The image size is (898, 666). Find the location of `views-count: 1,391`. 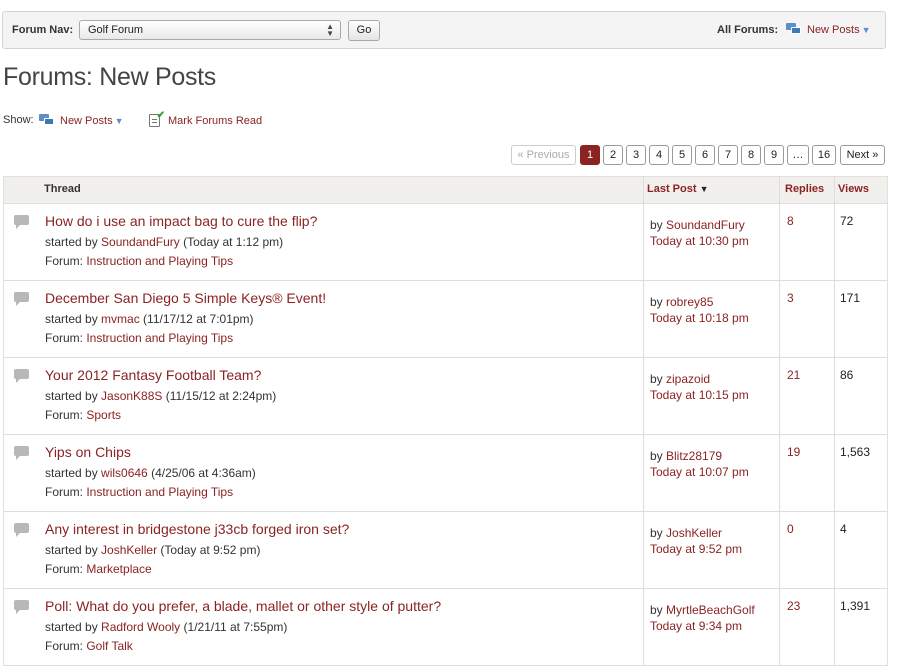

views-count: 1,391 is located at coordinates (855, 606).